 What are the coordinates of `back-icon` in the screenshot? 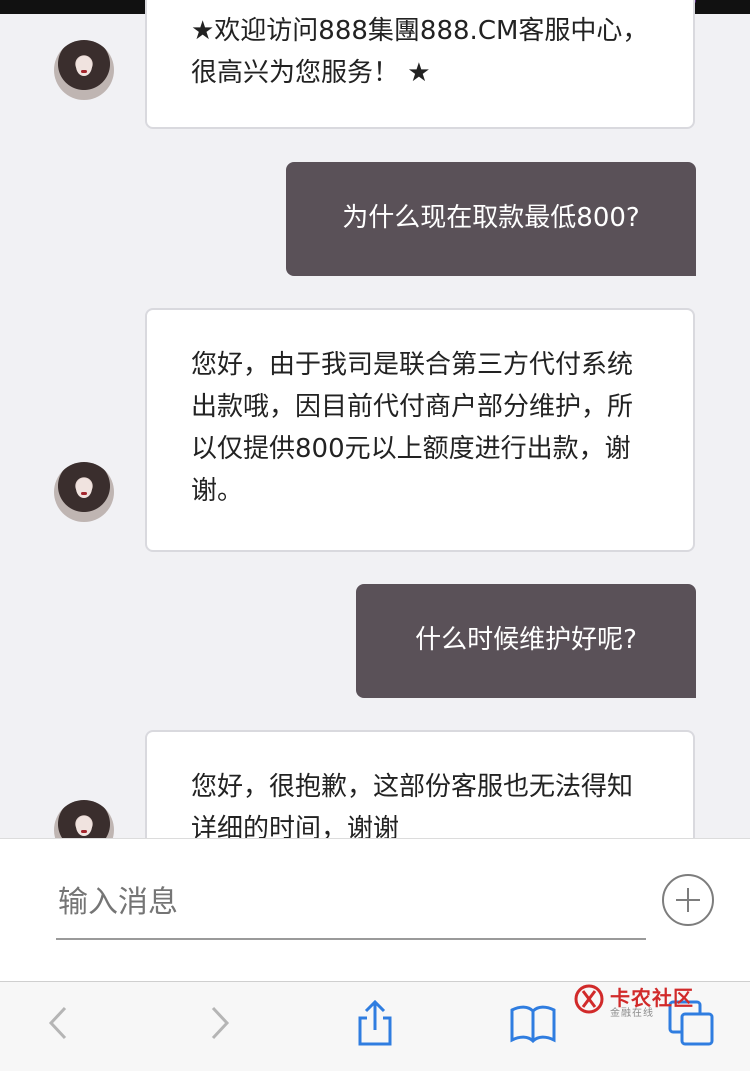 It's located at (60, 1023).